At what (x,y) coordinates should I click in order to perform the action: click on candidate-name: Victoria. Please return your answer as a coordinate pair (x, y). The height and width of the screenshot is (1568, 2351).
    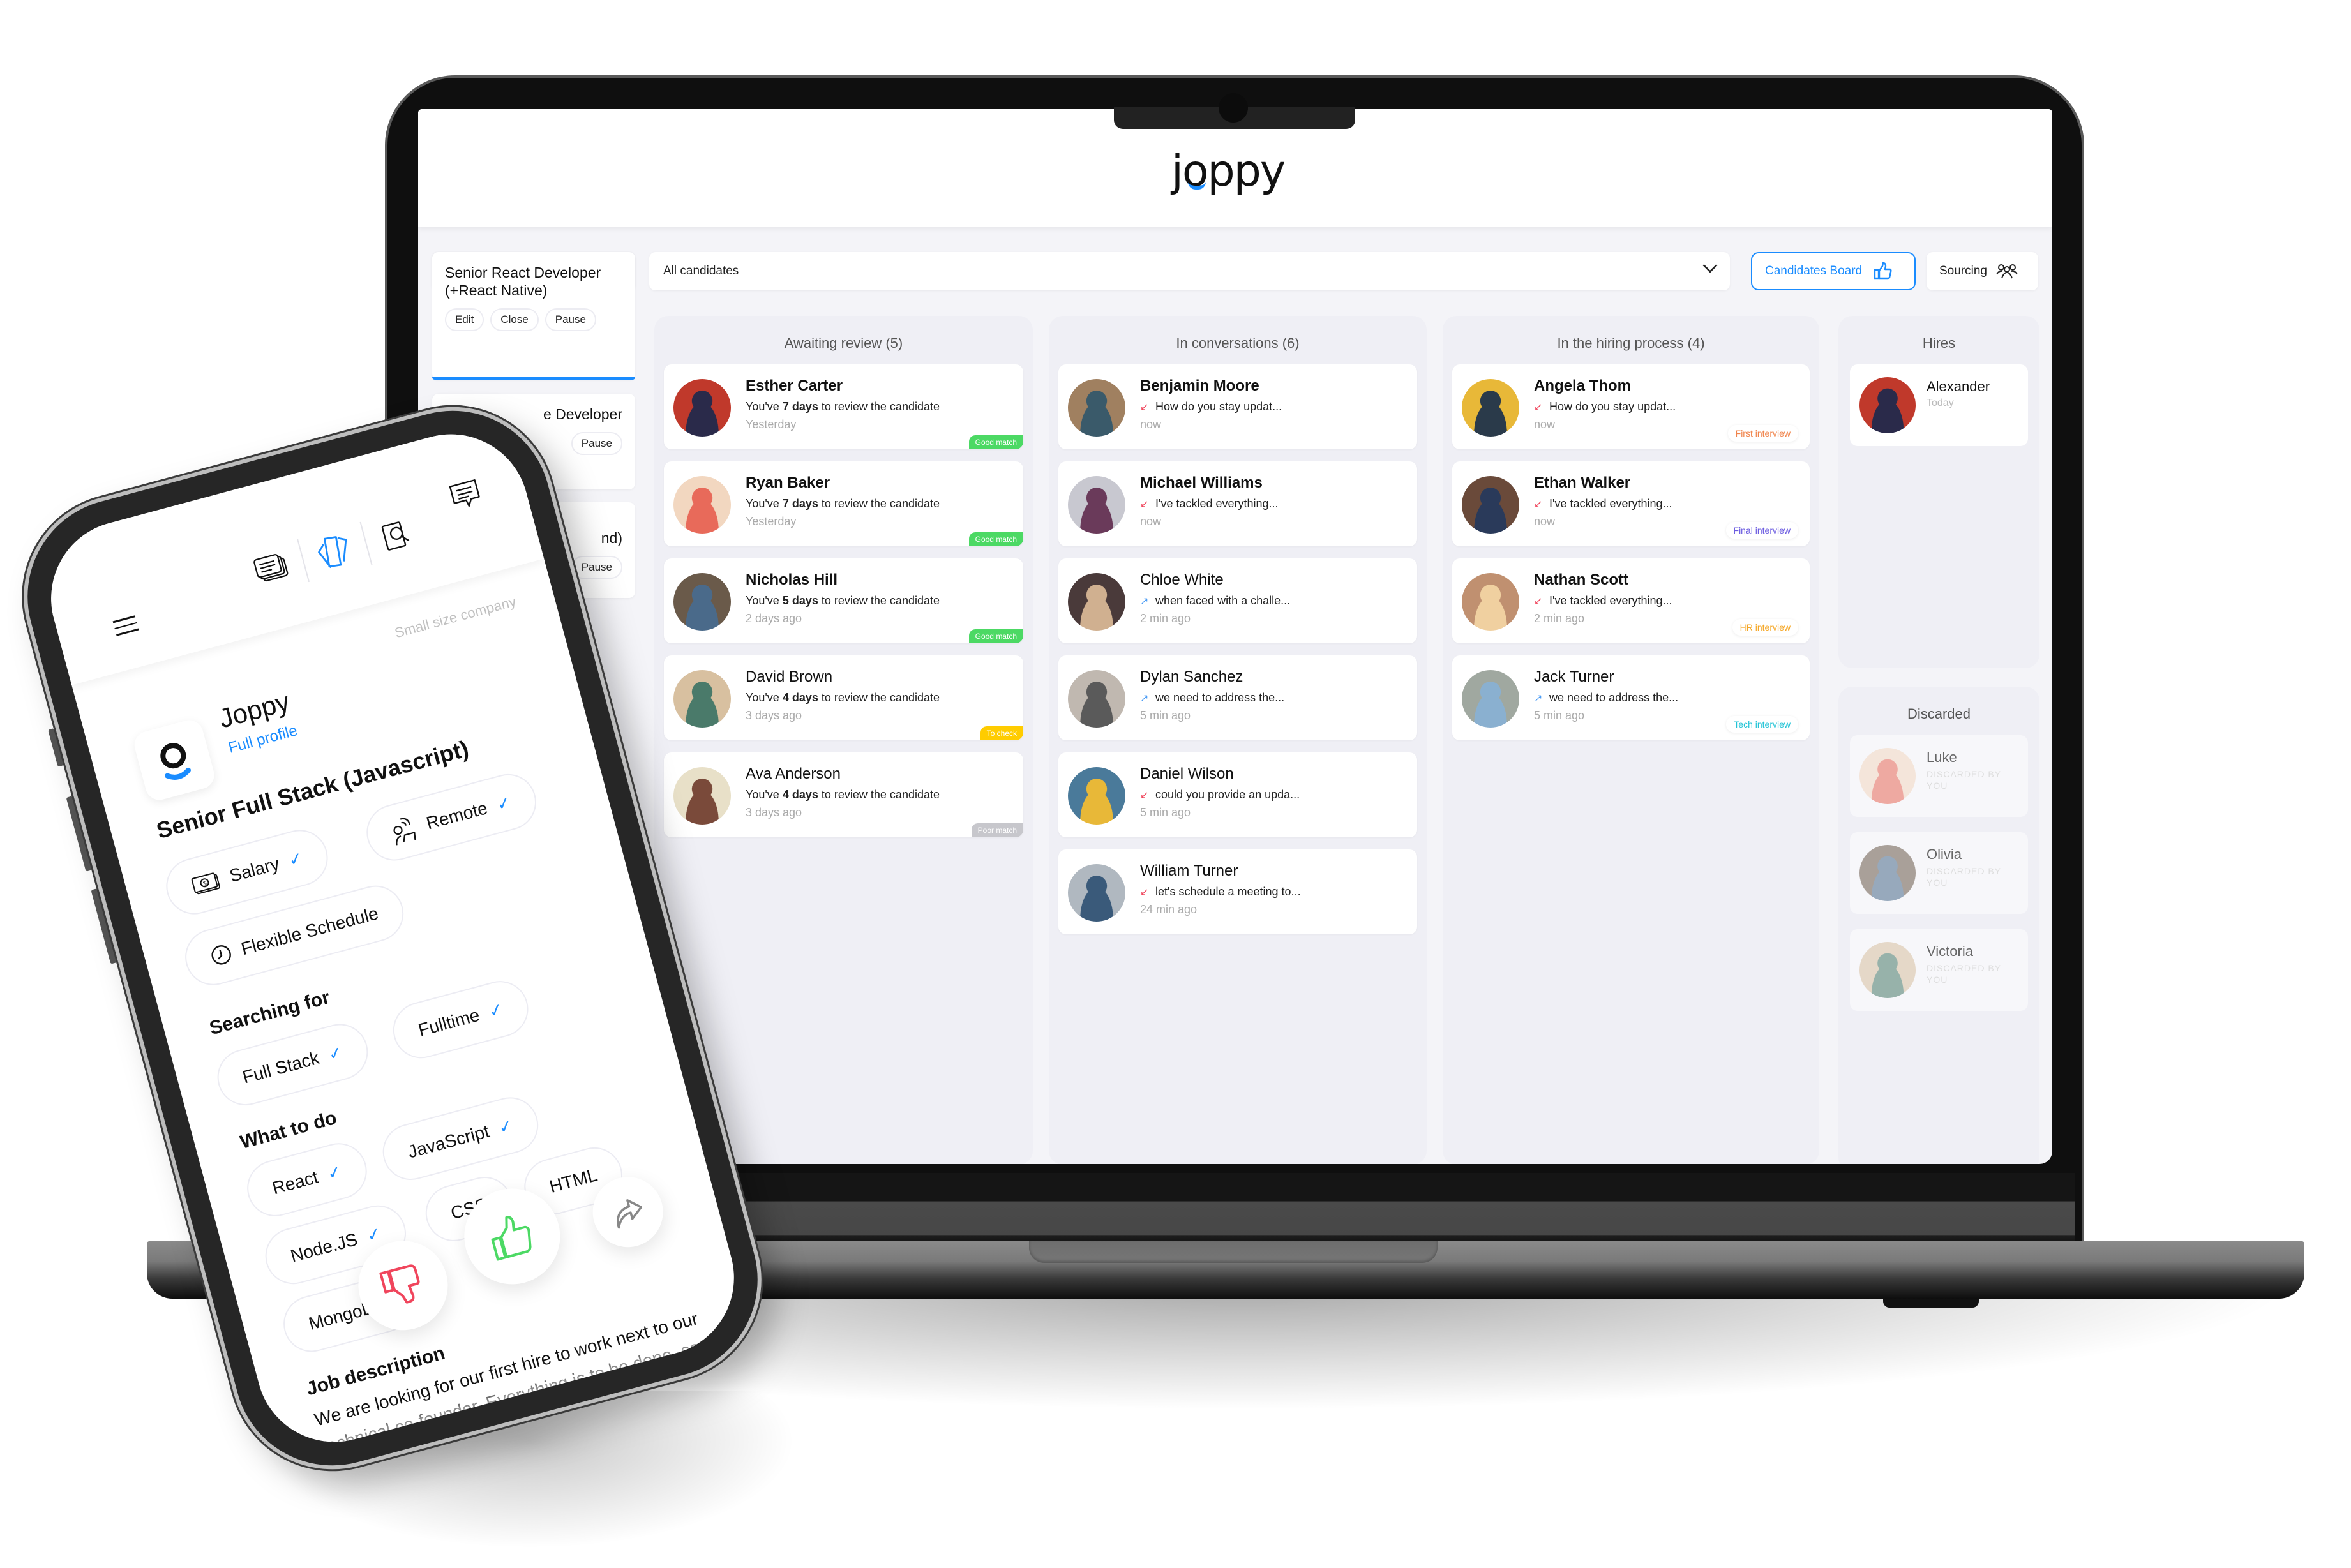
    Looking at the image, I should click on (1950, 951).